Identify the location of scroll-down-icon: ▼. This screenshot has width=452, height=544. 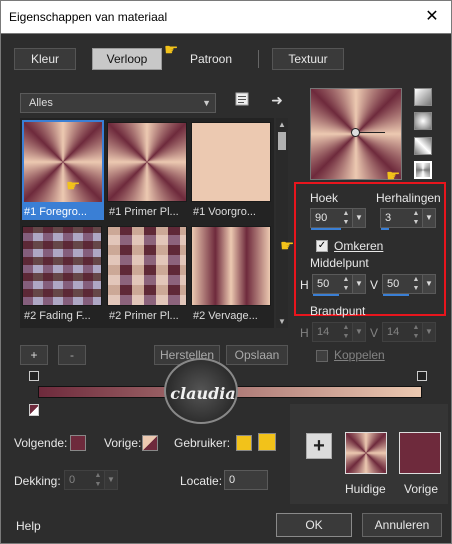
(282, 321).